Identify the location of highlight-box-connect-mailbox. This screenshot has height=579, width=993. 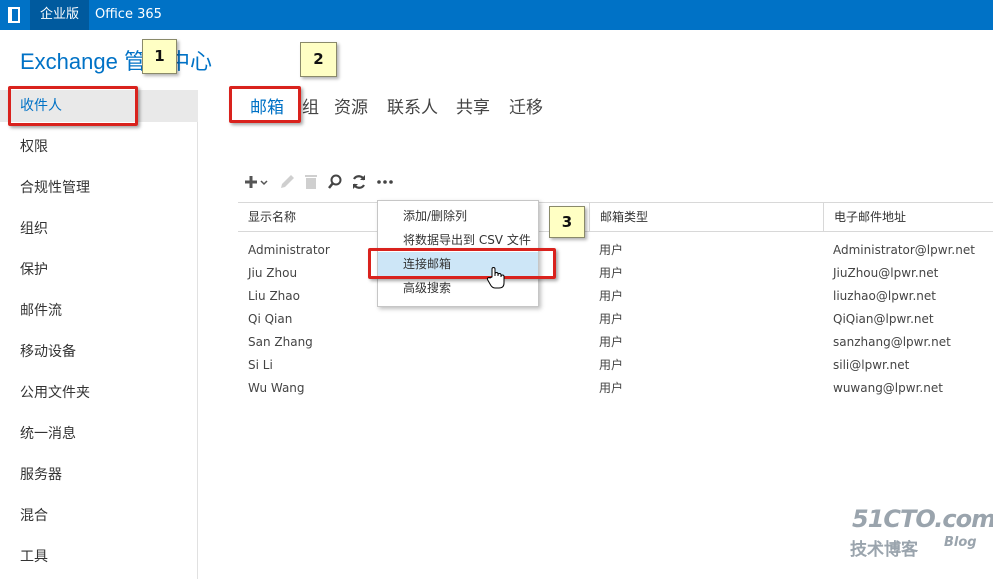
(462, 263).